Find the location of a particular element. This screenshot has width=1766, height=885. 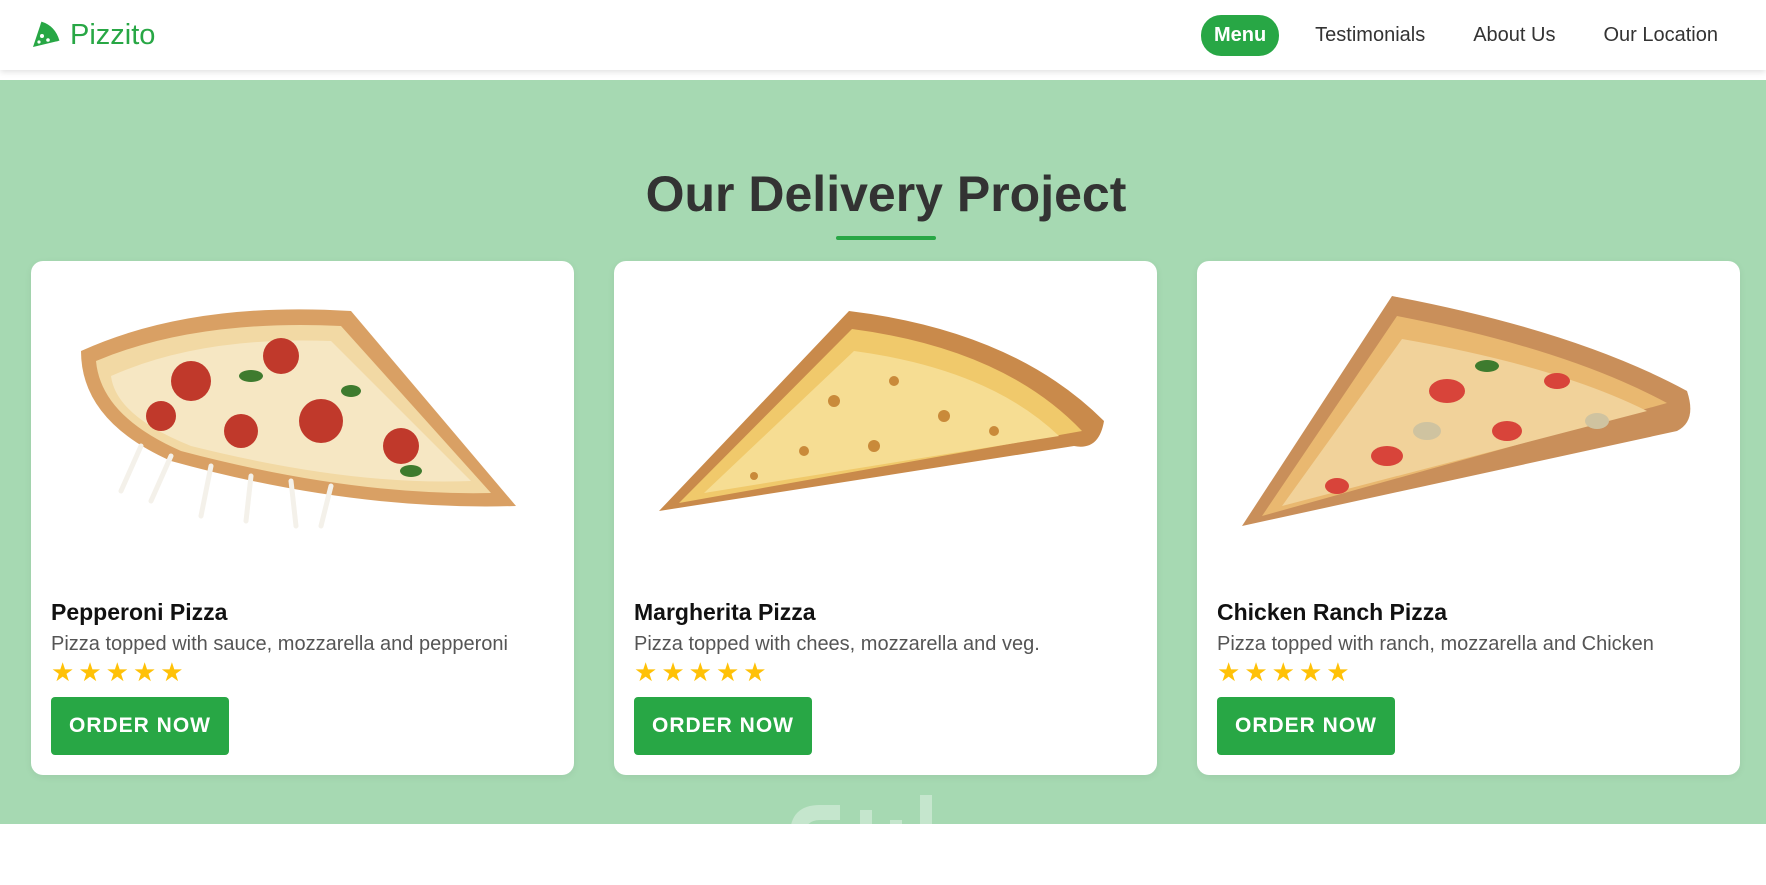

brand-name: Pizzito is located at coordinates (113, 34).